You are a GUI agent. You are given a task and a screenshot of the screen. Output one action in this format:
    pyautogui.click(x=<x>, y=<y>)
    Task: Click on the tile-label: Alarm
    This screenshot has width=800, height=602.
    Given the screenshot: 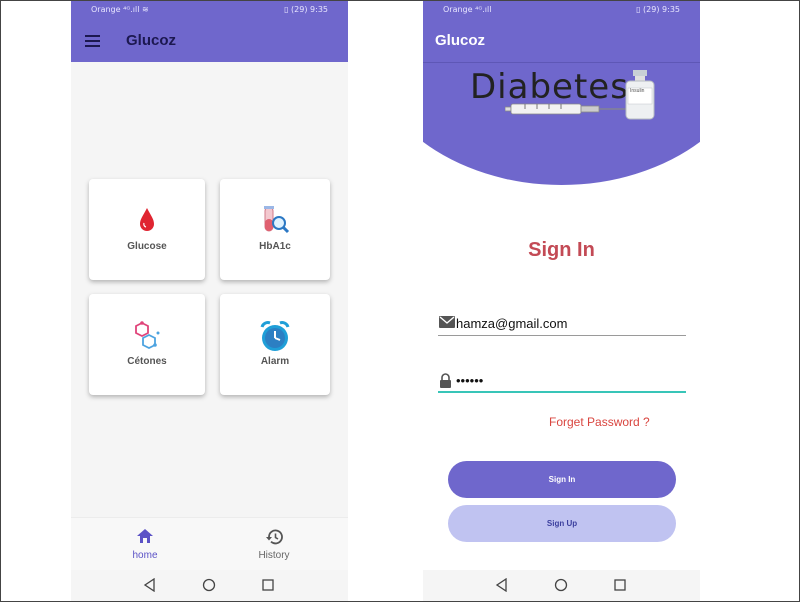 What is the action you would take?
    pyautogui.click(x=275, y=361)
    